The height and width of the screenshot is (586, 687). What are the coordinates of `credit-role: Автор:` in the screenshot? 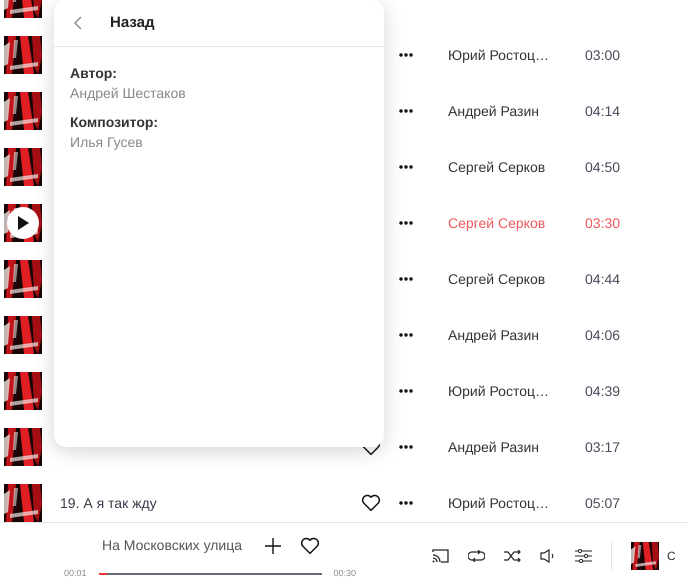 It's located at (94, 73).